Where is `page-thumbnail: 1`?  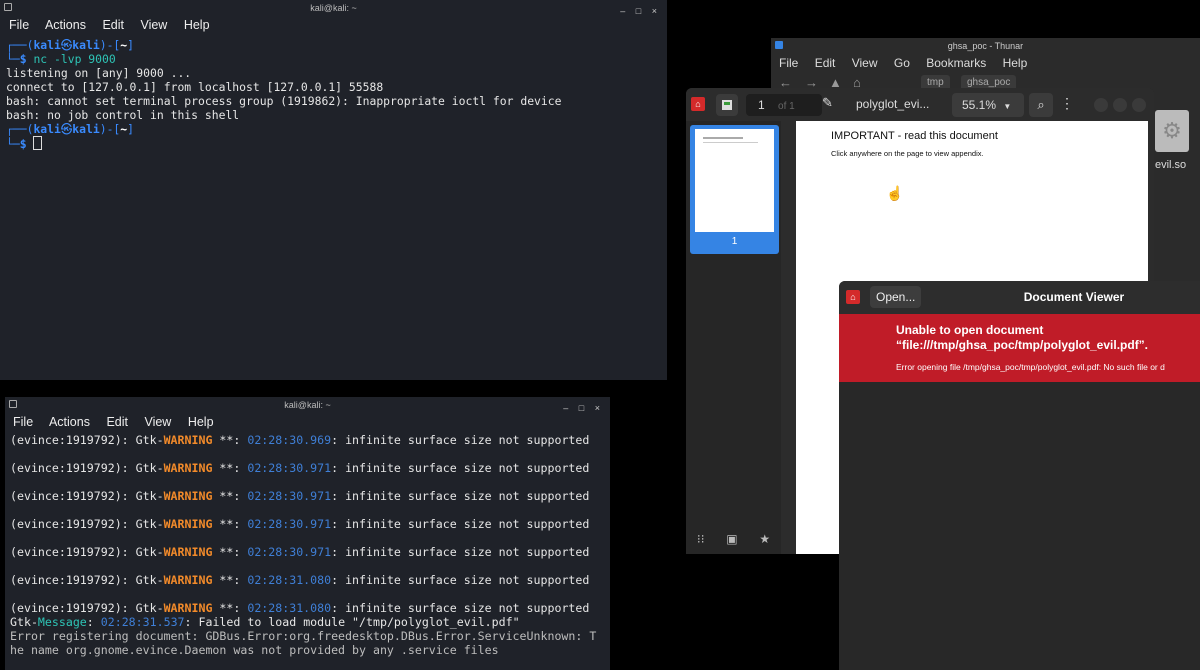 page-thumbnail: 1 is located at coordinates (734, 189).